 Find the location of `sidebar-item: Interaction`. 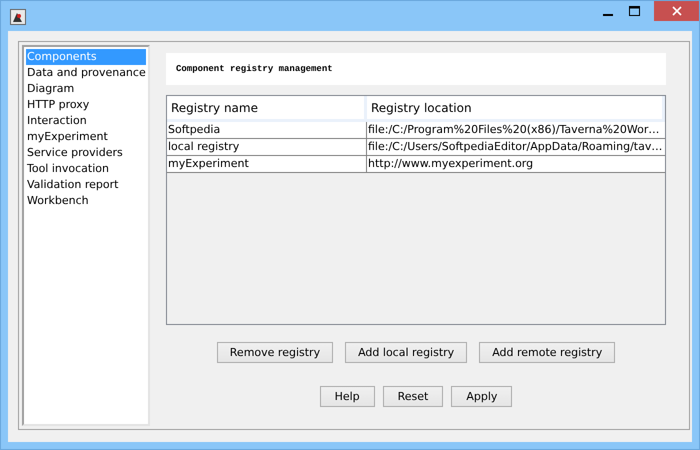

sidebar-item: Interaction is located at coordinates (86, 121).